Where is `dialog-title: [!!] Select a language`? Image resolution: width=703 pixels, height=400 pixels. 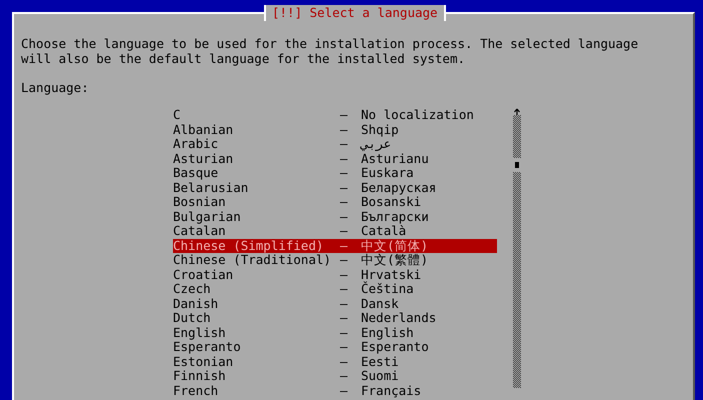
dialog-title: [!!] Select a language is located at coordinates (355, 13).